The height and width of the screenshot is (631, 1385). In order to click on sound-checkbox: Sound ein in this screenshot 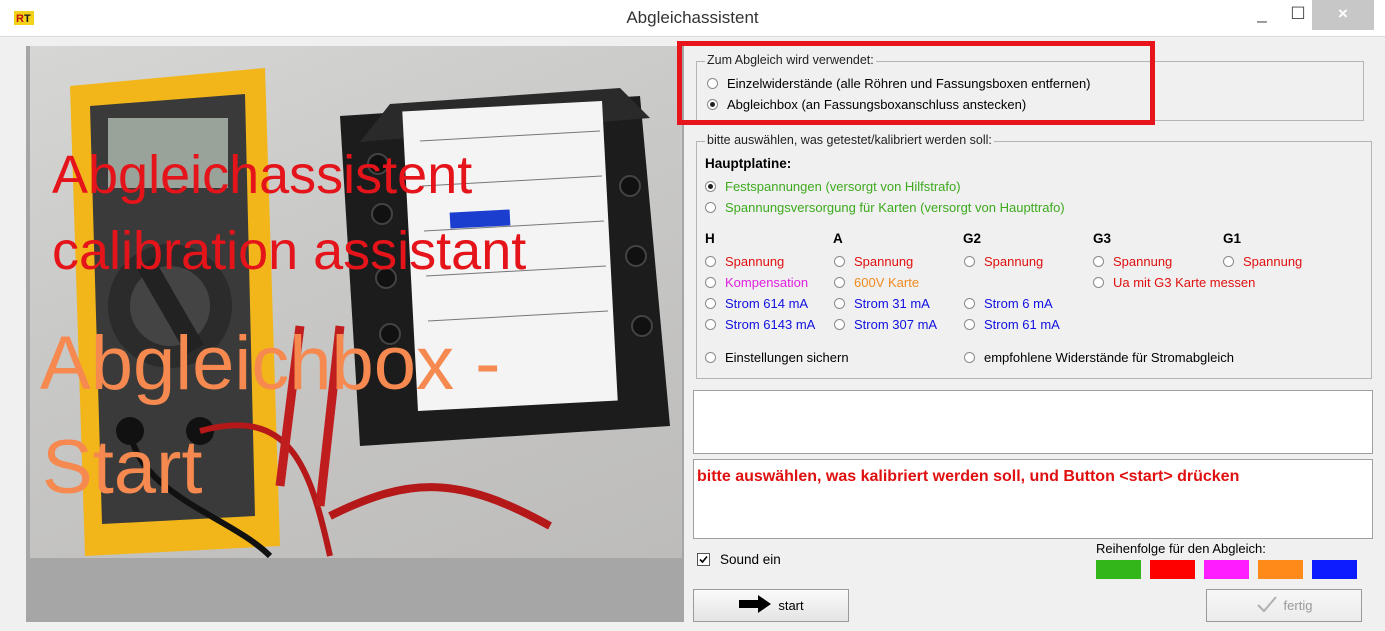, I will do `click(739, 559)`.